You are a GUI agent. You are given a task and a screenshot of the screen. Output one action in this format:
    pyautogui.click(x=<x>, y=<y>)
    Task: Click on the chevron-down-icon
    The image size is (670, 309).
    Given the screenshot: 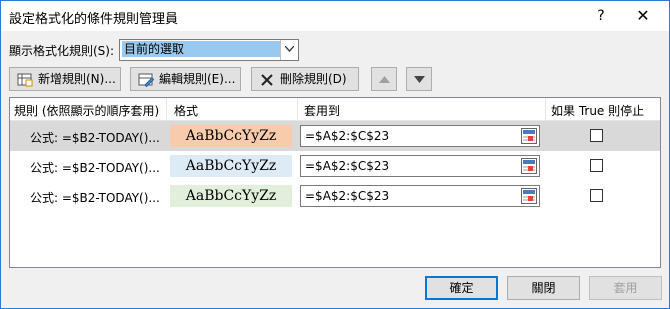 What is the action you would take?
    pyautogui.click(x=289, y=50)
    